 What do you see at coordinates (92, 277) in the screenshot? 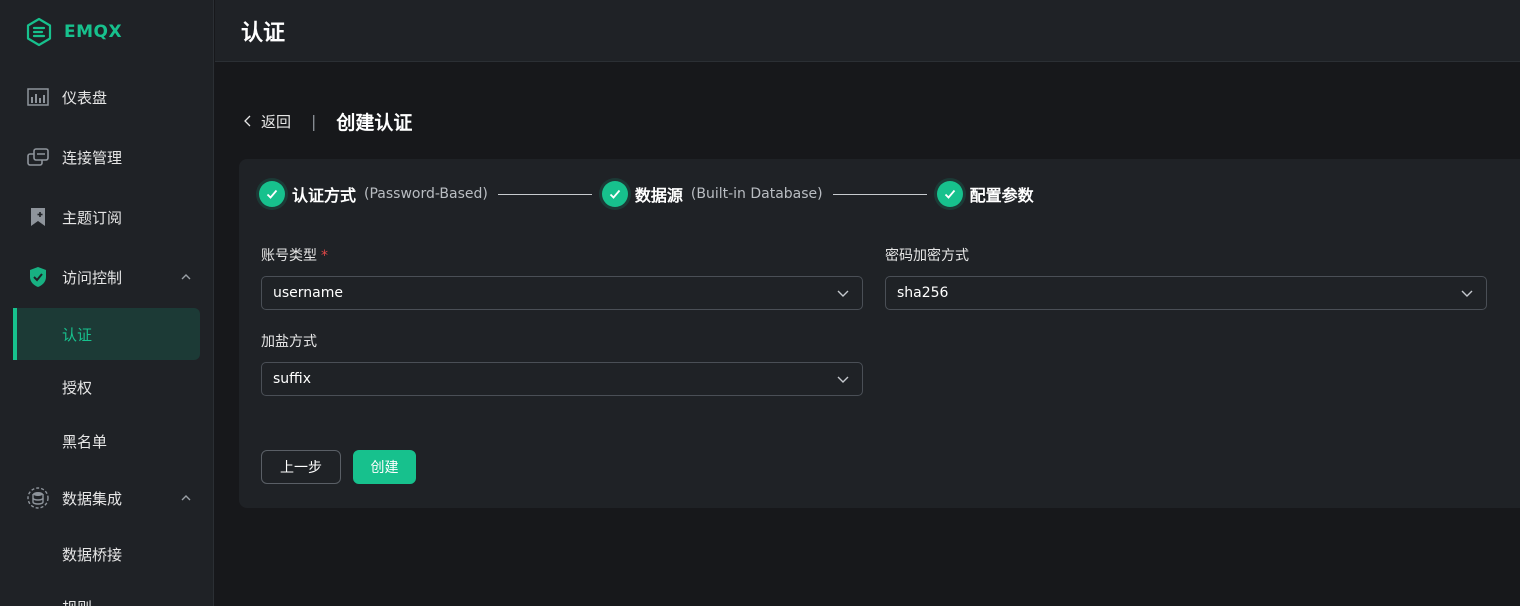
I see `sidebar-item-label: 访问控制` at bounding box center [92, 277].